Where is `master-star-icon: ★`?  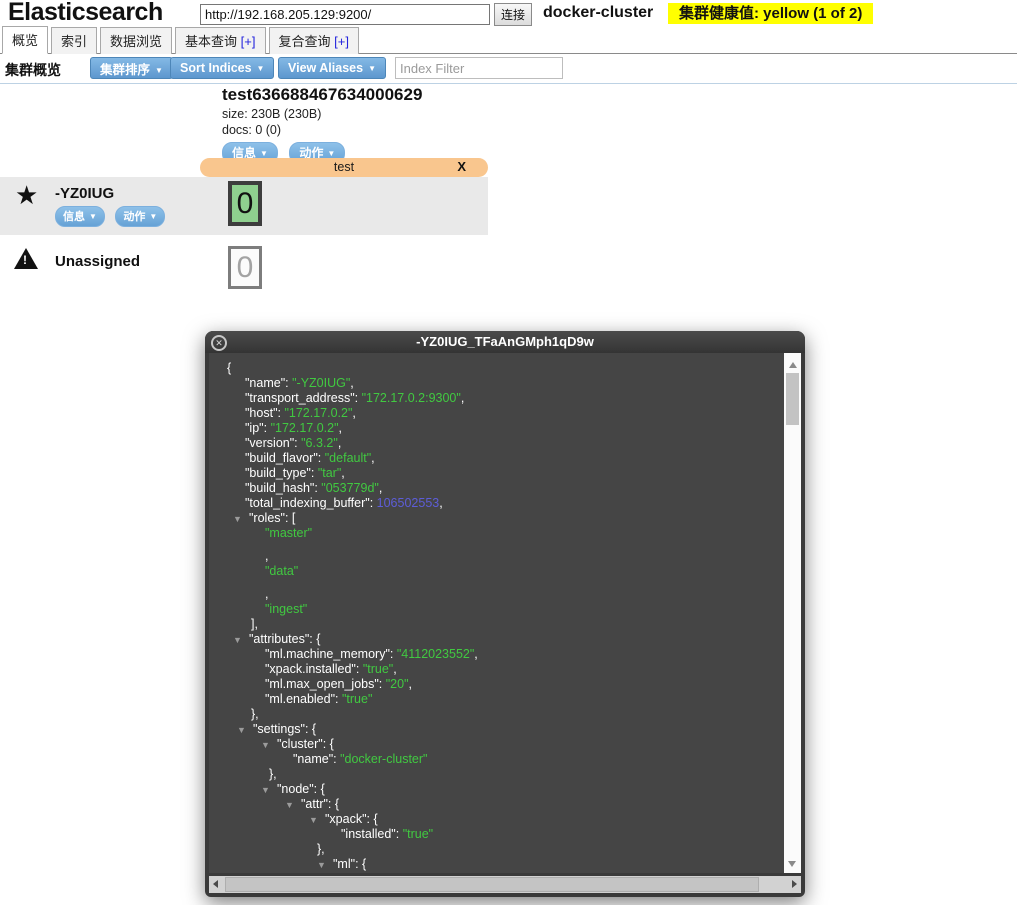 master-star-icon: ★ is located at coordinates (27, 195).